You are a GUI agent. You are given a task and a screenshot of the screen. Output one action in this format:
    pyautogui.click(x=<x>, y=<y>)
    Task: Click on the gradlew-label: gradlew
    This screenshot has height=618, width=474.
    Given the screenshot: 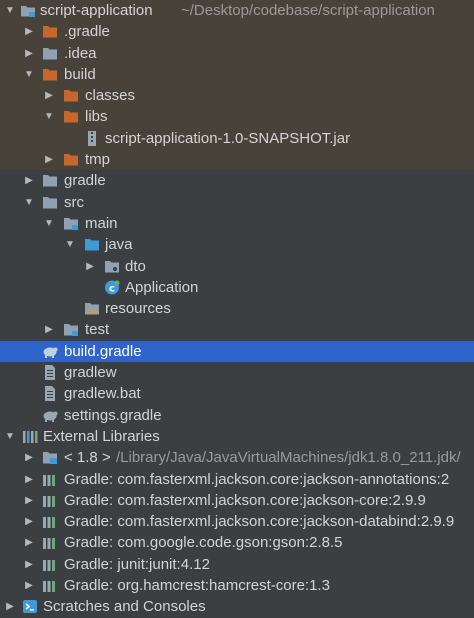 What is the action you would take?
    pyautogui.click(x=90, y=373)
    